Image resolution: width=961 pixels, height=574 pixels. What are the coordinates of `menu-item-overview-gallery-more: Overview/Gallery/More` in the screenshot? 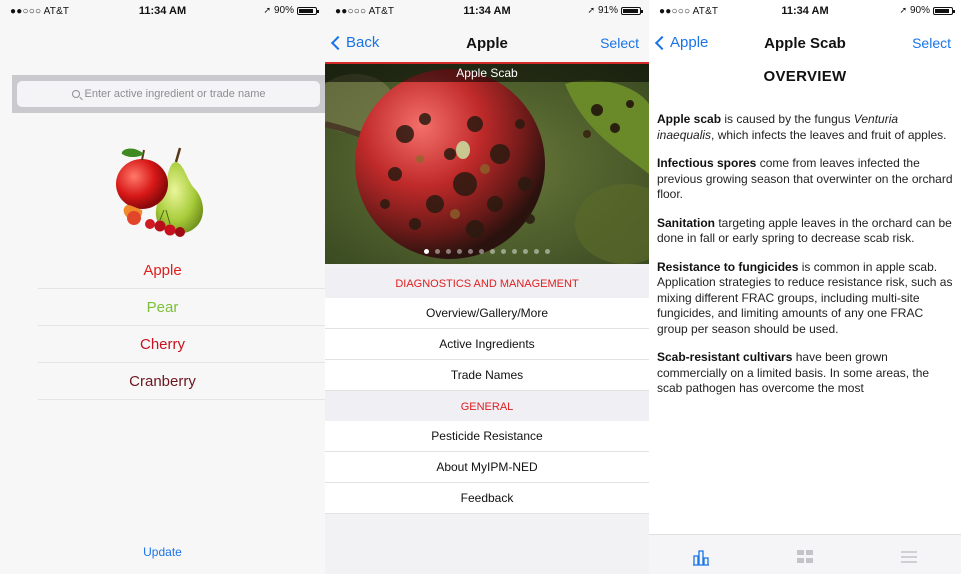 It's located at (487, 313).